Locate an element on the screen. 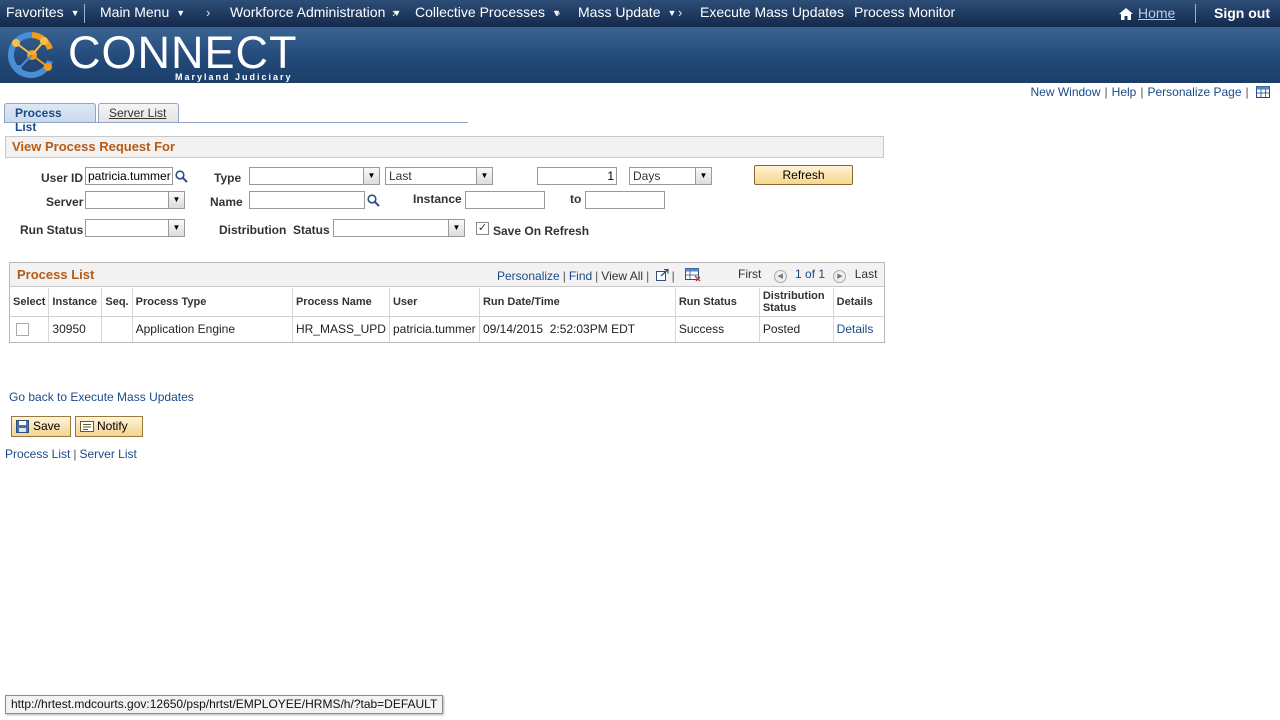 Image resolution: width=1280 pixels, height=720 pixels. tab-server-list: Server List is located at coordinates (138, 113).